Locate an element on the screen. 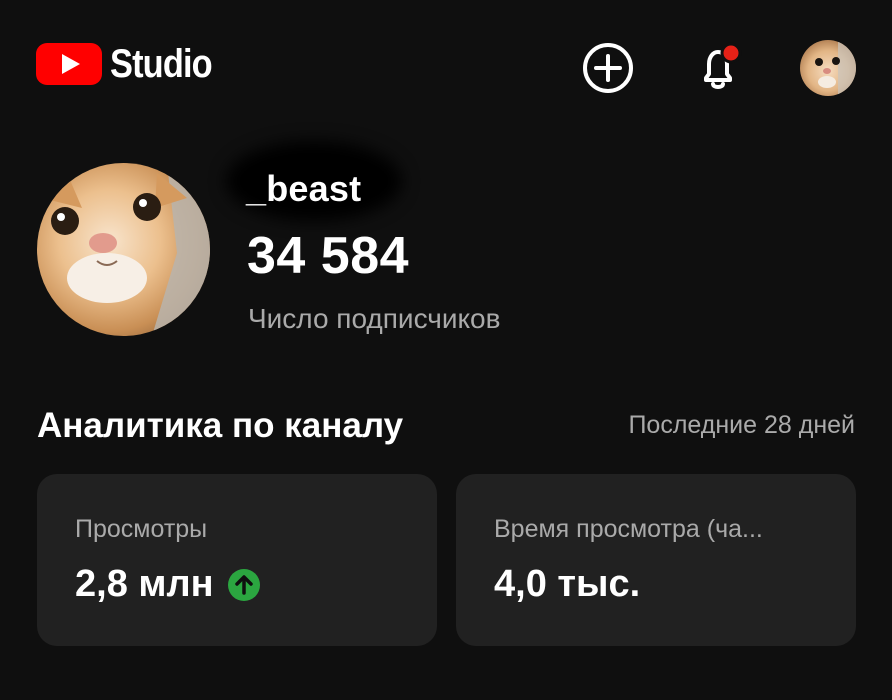 Image resolution: width=892 pixels, height=700 pixels. studio-logo: Studio is located at coordinates (132, 64).